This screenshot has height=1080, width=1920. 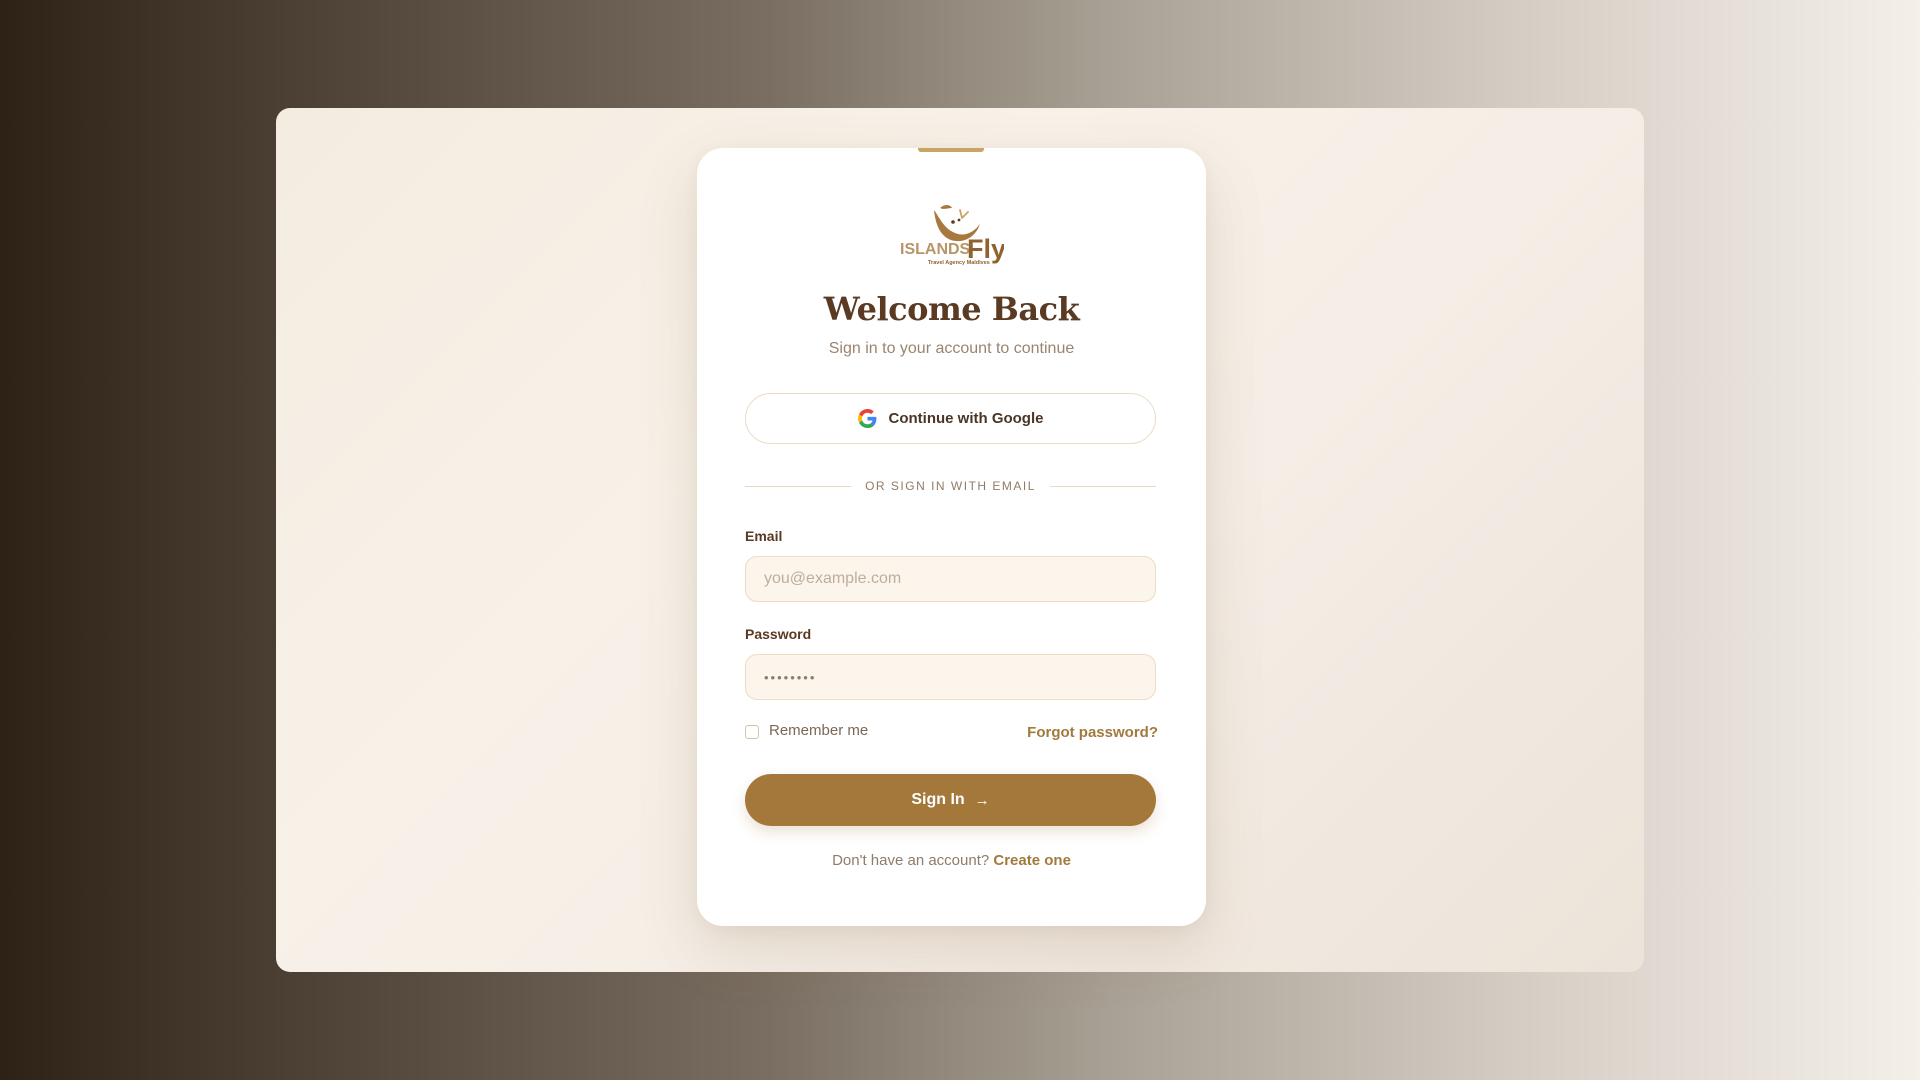 What do you see at coordinates (866, 418) in the screenshot?
I see `google-icon` at bounding box center [866, 418].